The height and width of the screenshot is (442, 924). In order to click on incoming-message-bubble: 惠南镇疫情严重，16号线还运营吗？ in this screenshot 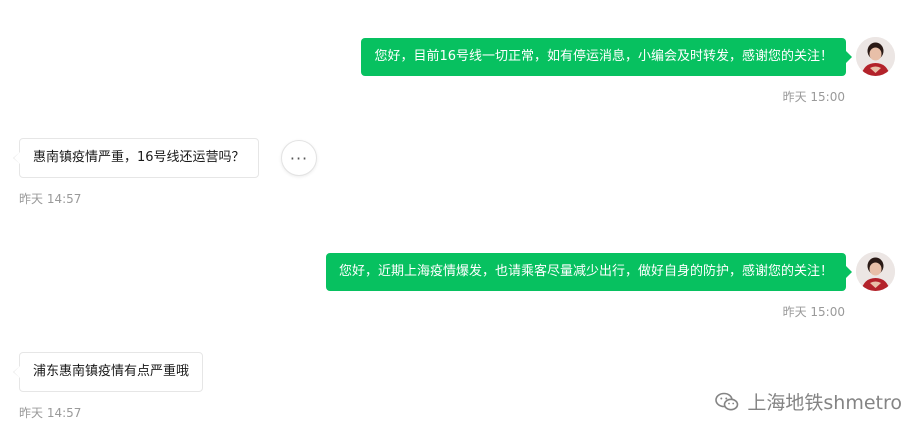, I will do `click(136, 158)`.